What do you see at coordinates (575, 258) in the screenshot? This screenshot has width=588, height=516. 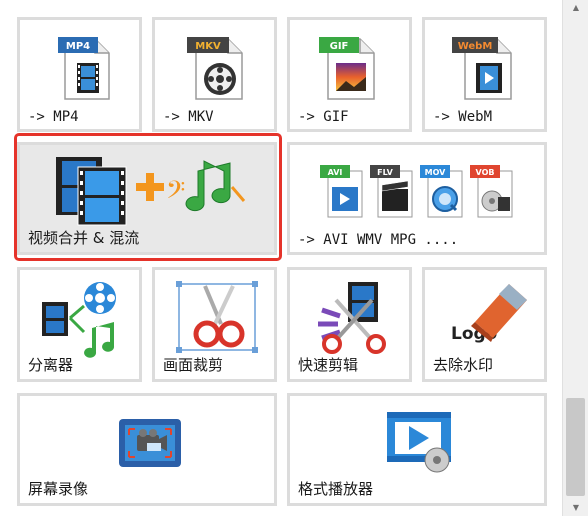 I see `vertical-scrollbar: ▲ ▼` at bounding box center [575, 258].